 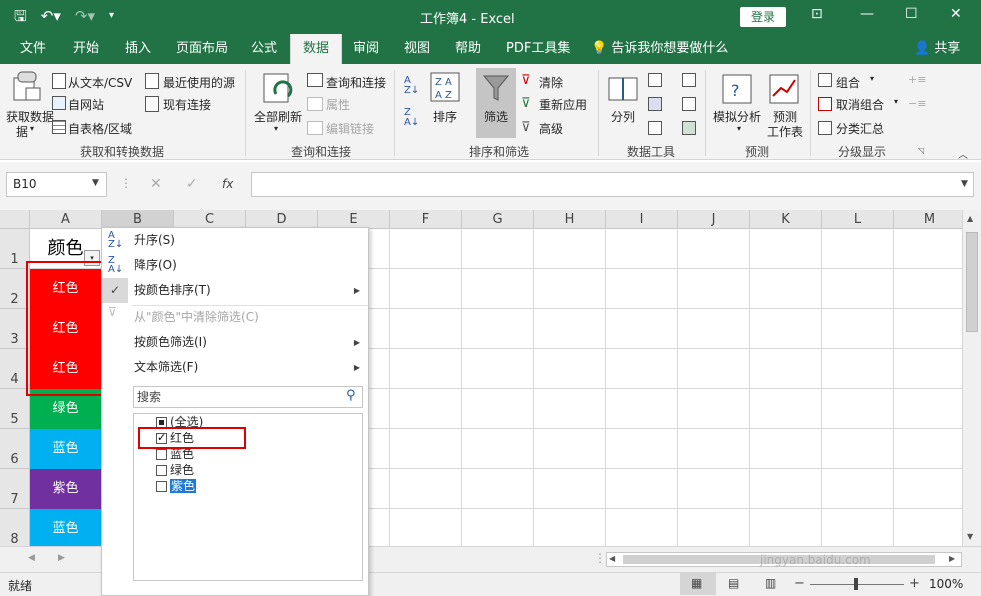 What do you see at coordinates (33, 49) in the screenshot?
I see `tab-file: 文件` at bounding box center [33, 49].